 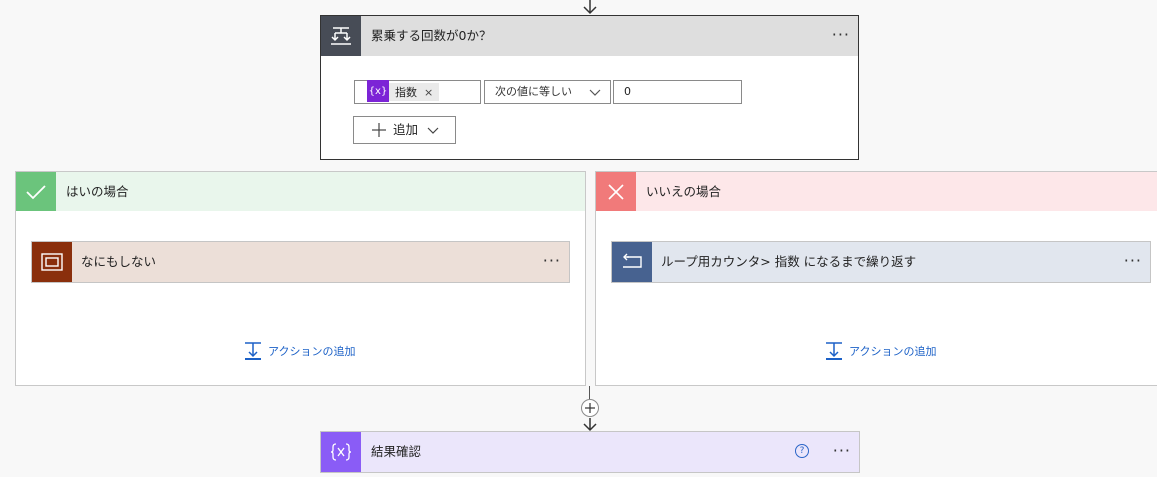 I want to click on loop-action-menu-button: ···, so click(x=1133, y=262).